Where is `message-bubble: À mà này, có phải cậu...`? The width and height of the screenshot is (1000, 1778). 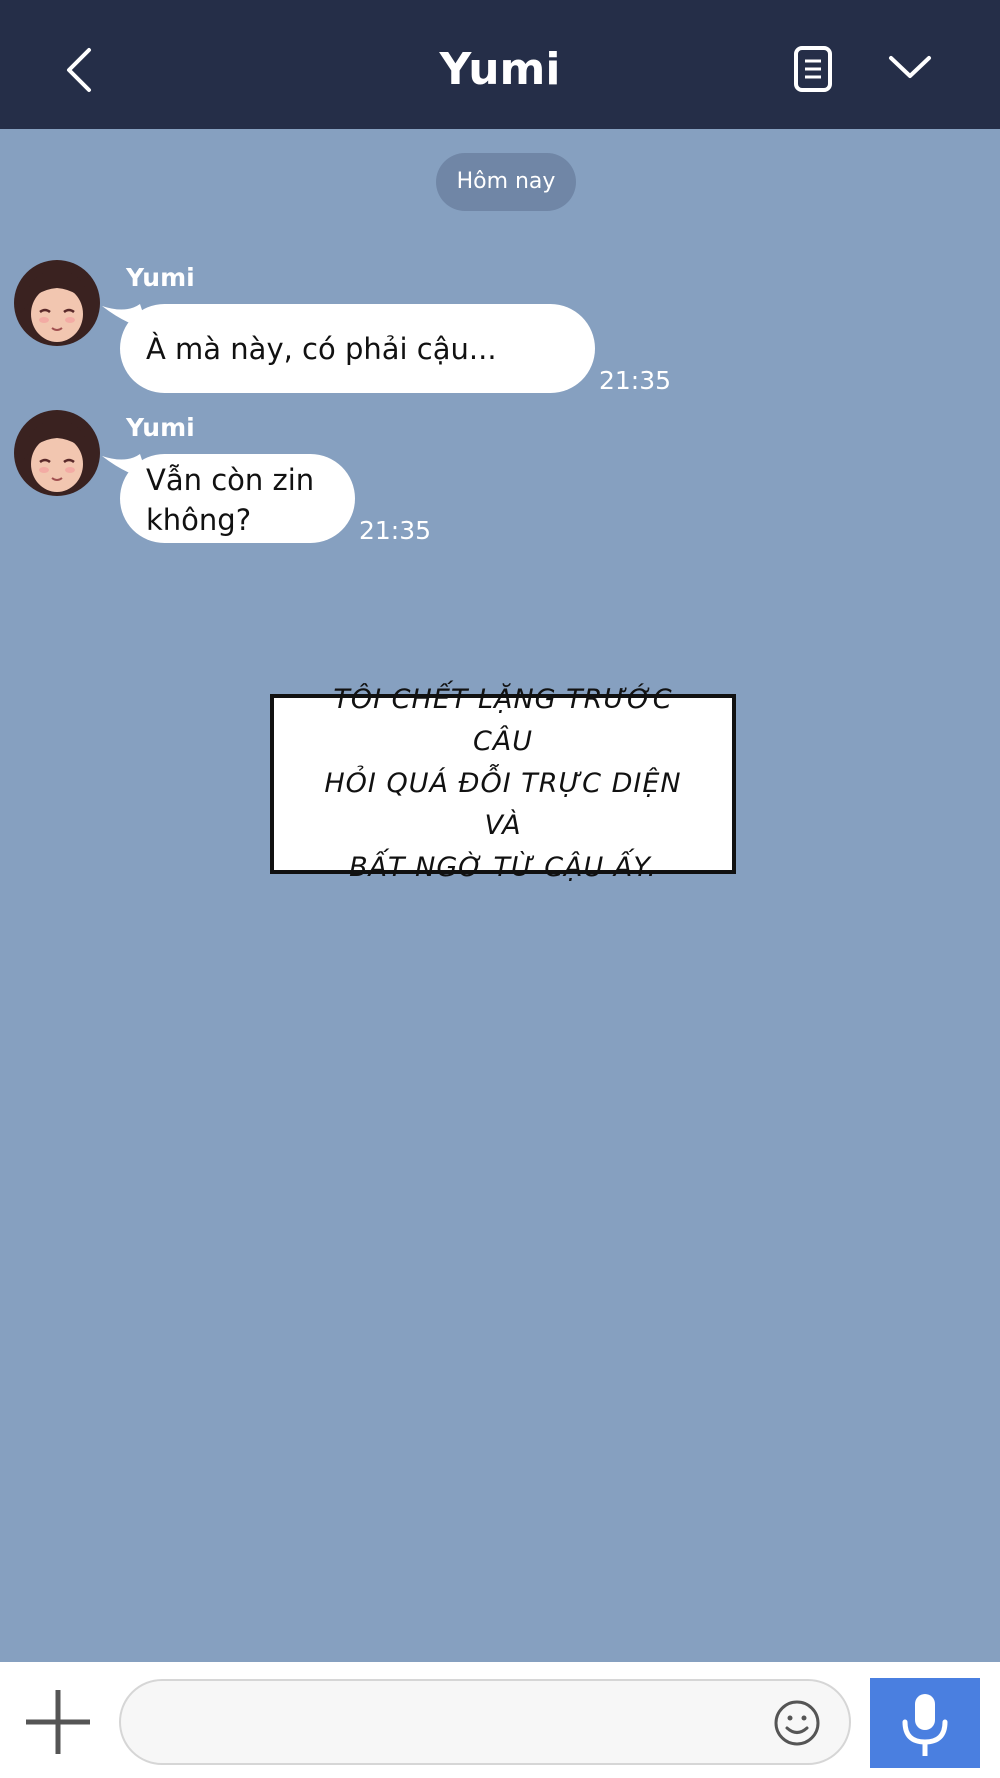
message-bubble: À mà này, có phải cậu... is located at coordinates (348, 348).